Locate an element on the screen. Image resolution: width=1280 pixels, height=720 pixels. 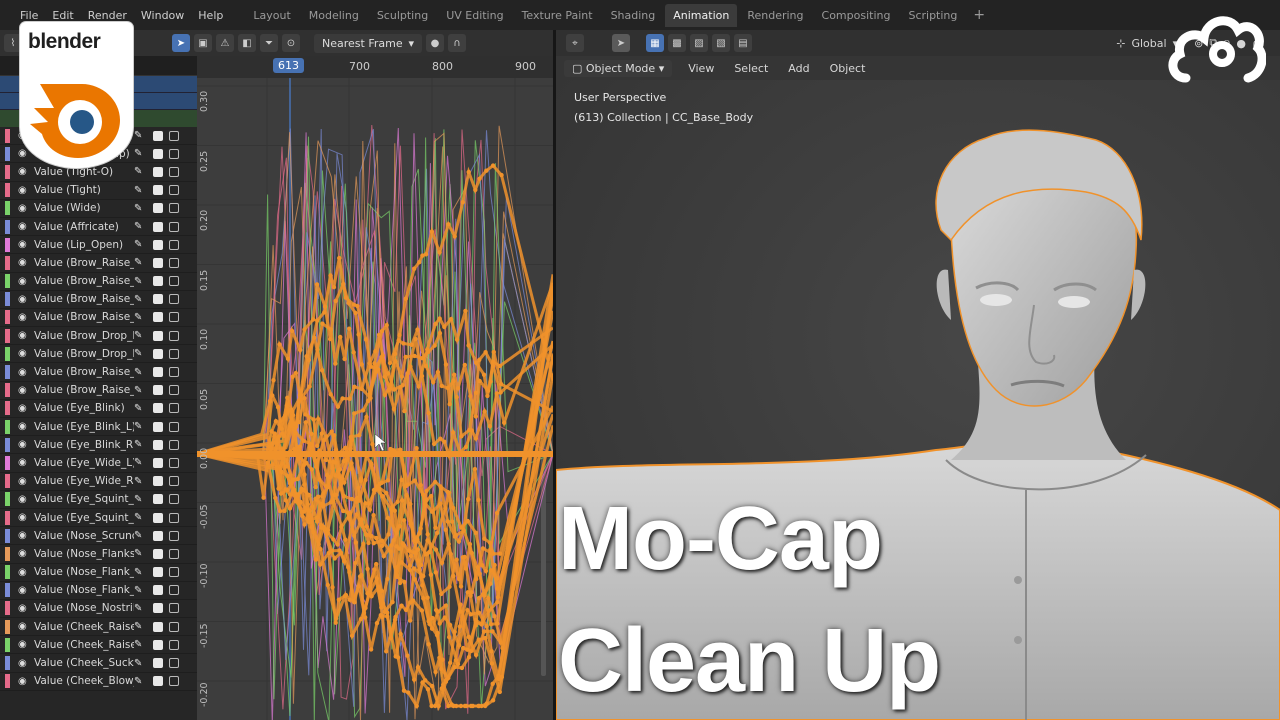
channel-row: ◉ Value (Eye_Squint_F ✎ is located at coordinates (98, 518).